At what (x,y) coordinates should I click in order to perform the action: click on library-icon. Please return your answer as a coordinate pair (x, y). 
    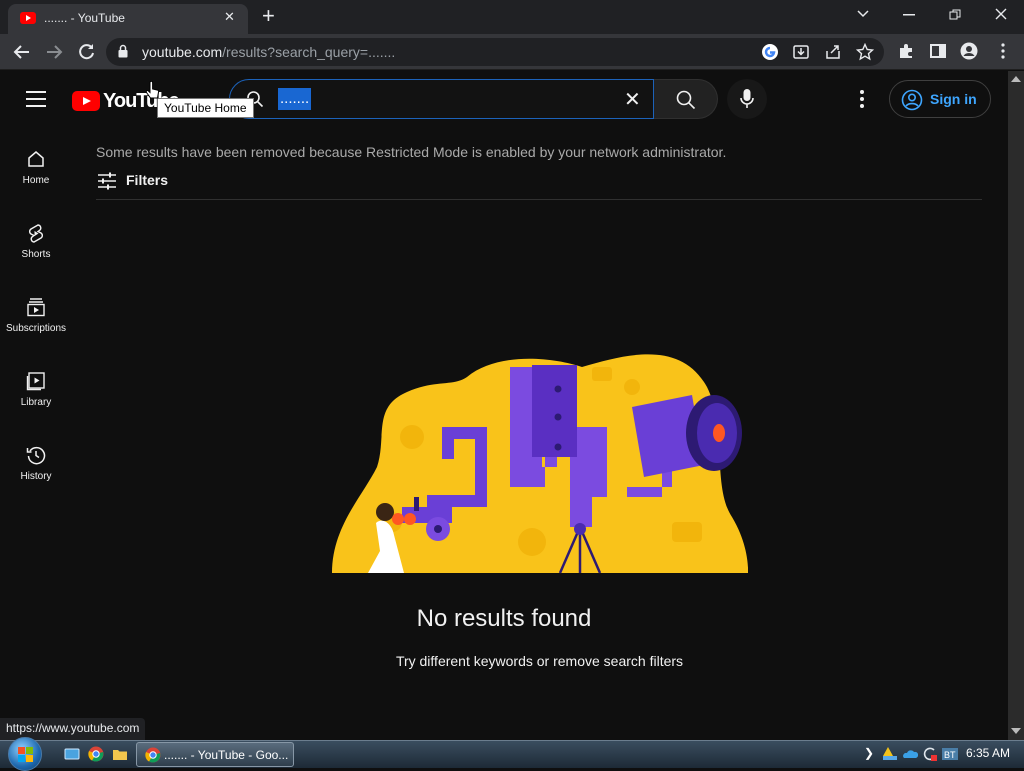
    Looking at the image, I should click on (35, 381).